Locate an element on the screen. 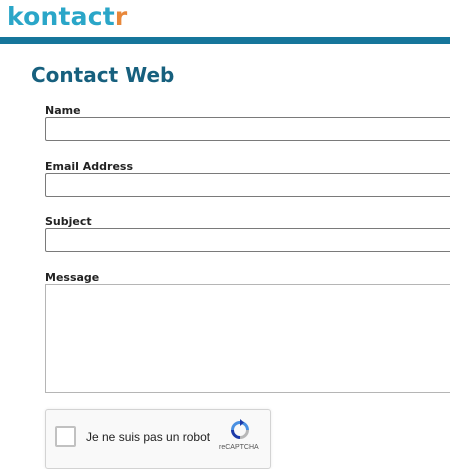  email-input is located at coordinates (247, 185).